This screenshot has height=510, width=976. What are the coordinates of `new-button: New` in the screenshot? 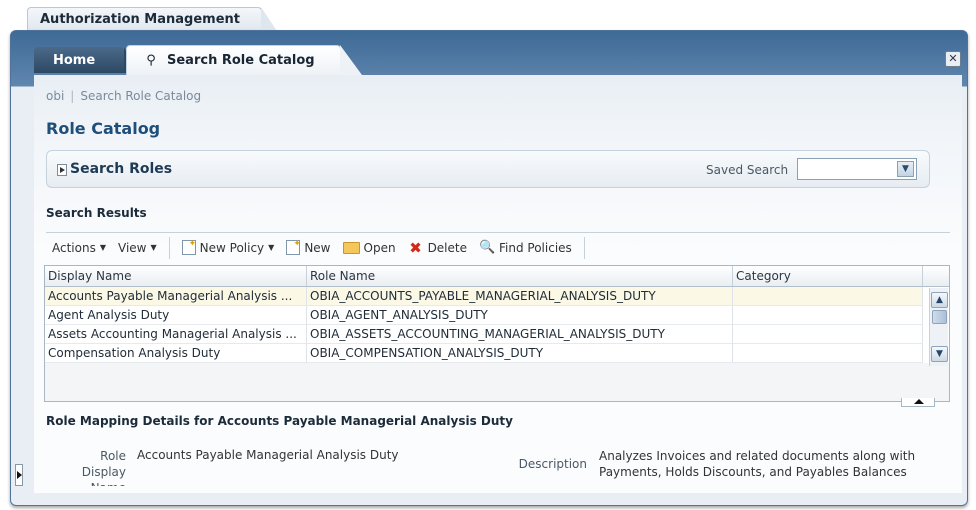 It's located at (308, 245).